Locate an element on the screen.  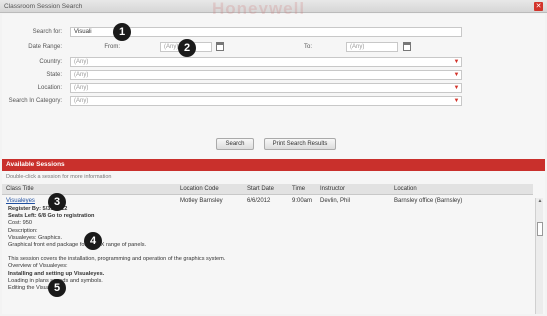
callout-badge-5: 5 is located at coordinates (57, 288).